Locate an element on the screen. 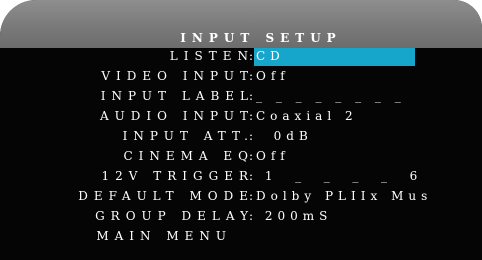  menu-row-audio-input: AUDIO INPUT : Coaxial 2 is located at coordinates (241, 116).